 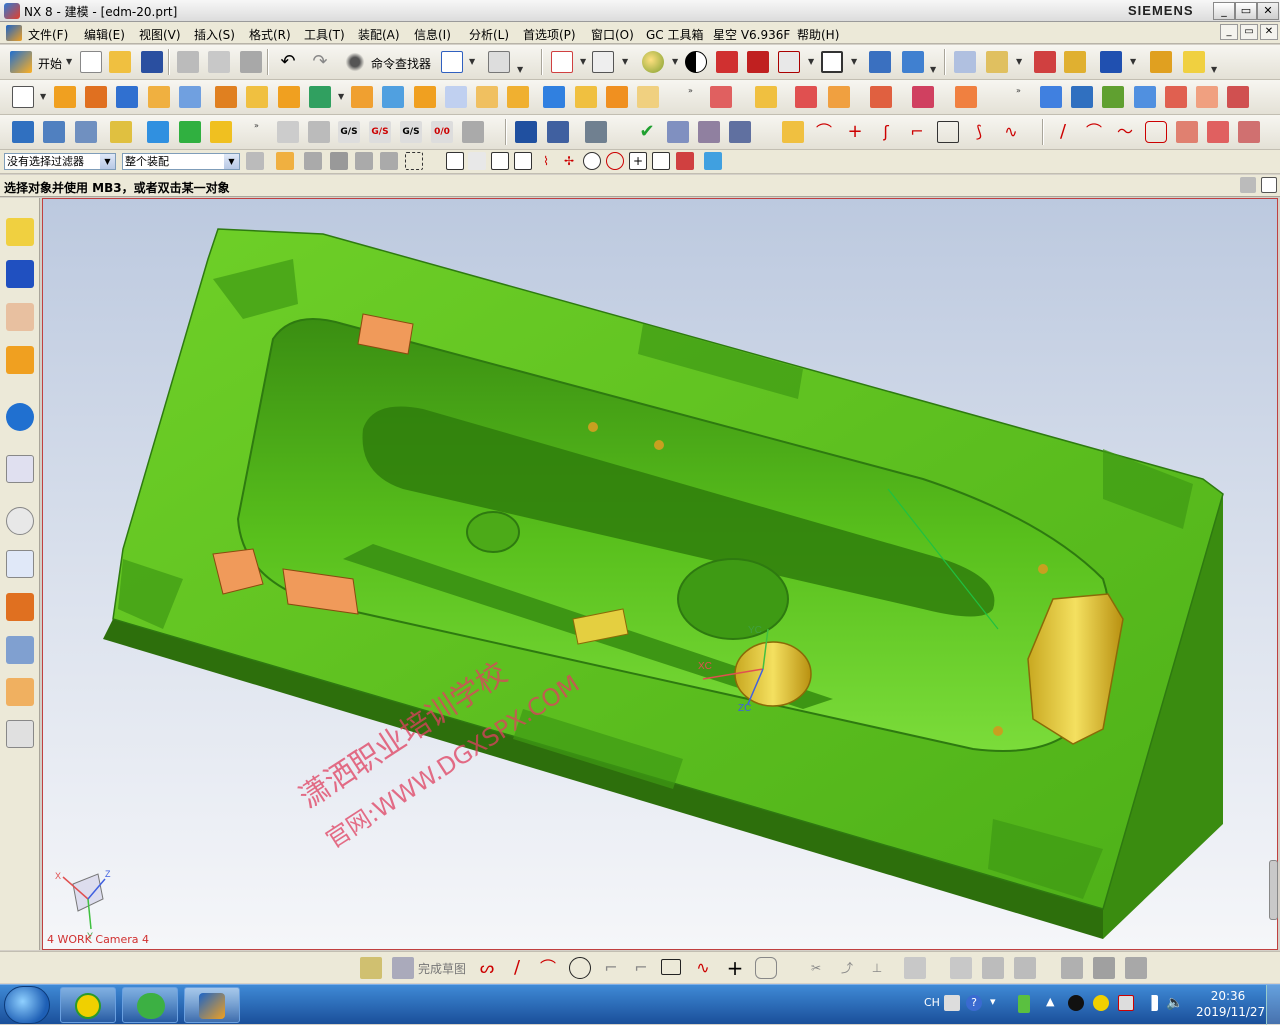 I want to click on new-file-icon, so click(x=91, y=62).